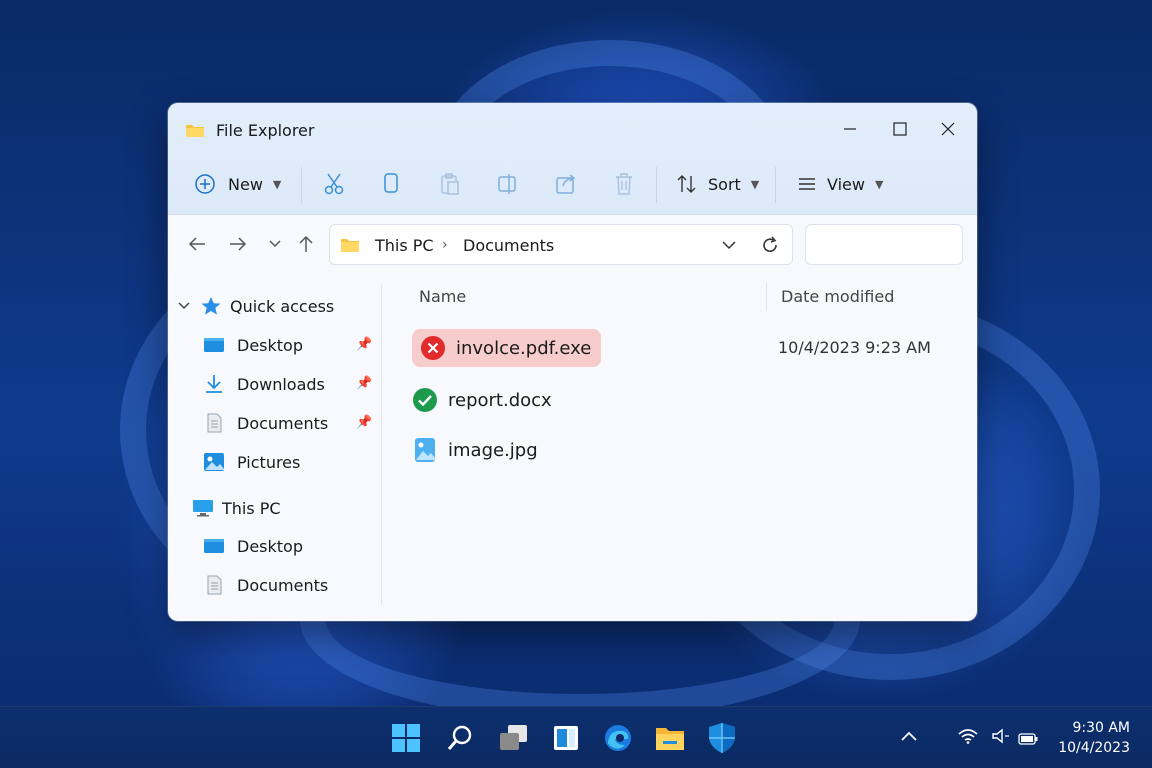 The height and width of the screenshot is (768, 1152). I want to click on nav-this-pc: This PC, so click(236, 508).